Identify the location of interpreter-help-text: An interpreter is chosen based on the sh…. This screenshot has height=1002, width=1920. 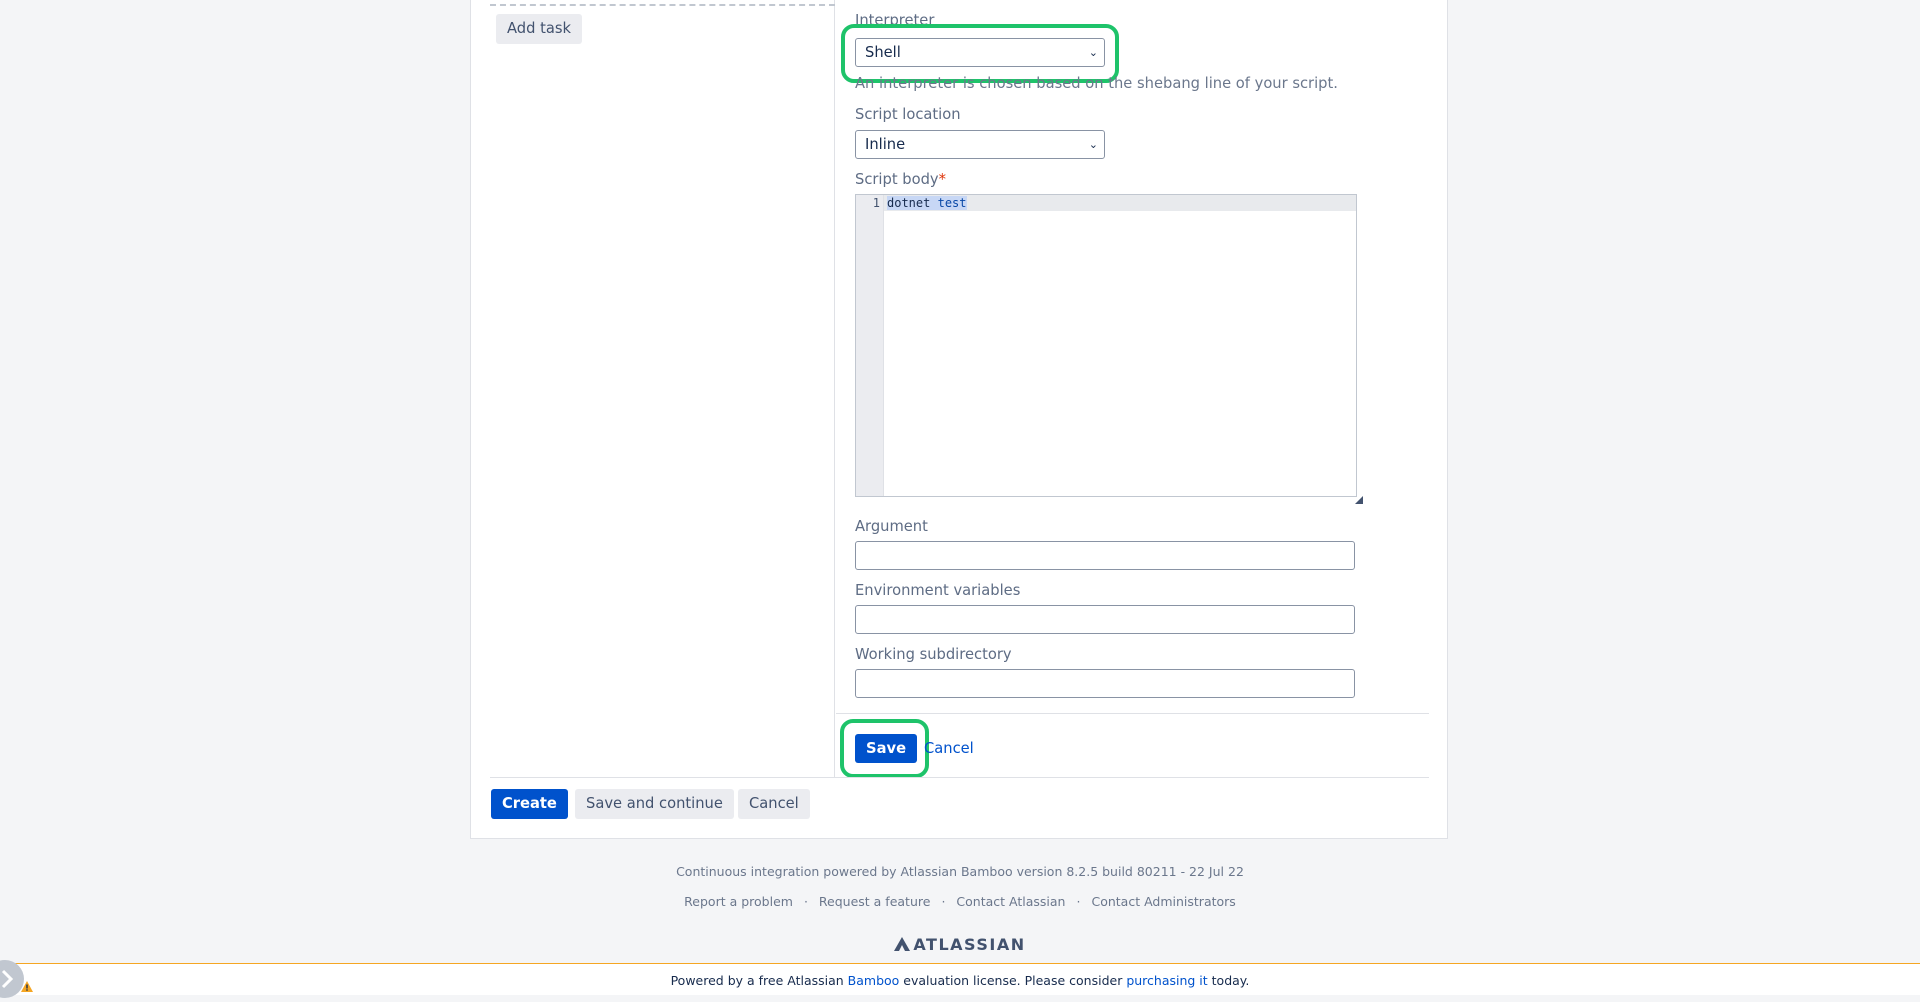
(1096, 83).